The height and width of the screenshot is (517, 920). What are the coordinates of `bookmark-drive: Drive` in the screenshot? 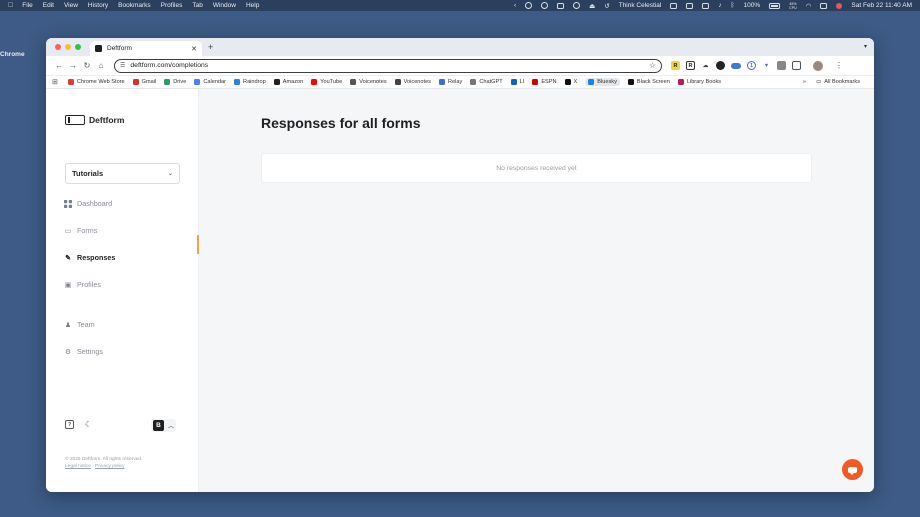 It's located at (175, 82).